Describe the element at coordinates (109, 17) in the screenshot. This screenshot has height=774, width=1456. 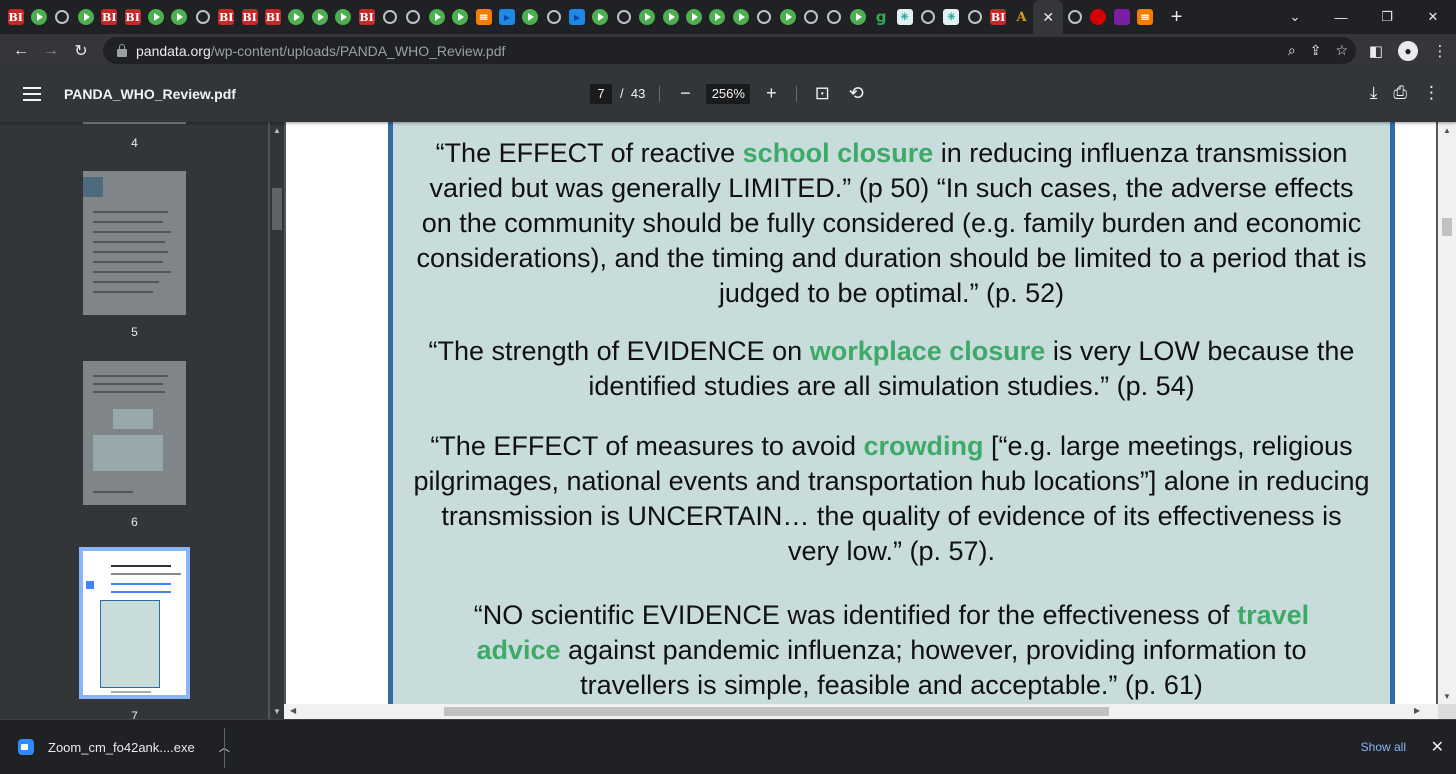
I see `tab-4: BI` at that location.